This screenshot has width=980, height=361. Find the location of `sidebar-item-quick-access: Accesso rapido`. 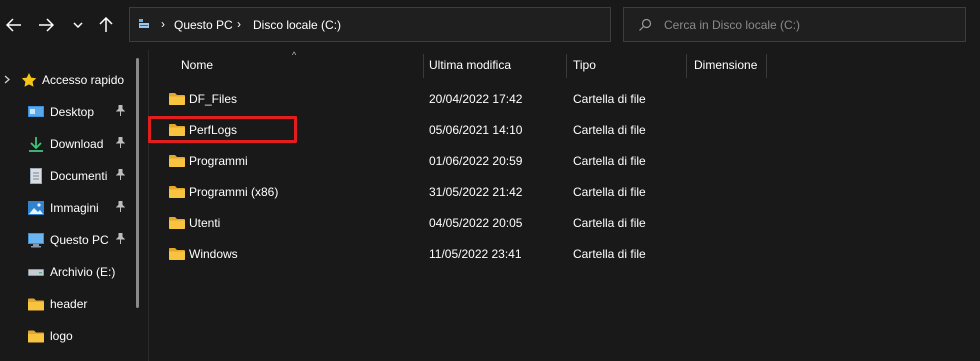

sidebar-item-quick-access: Accesso rapido is located at coordinates (66, 80).